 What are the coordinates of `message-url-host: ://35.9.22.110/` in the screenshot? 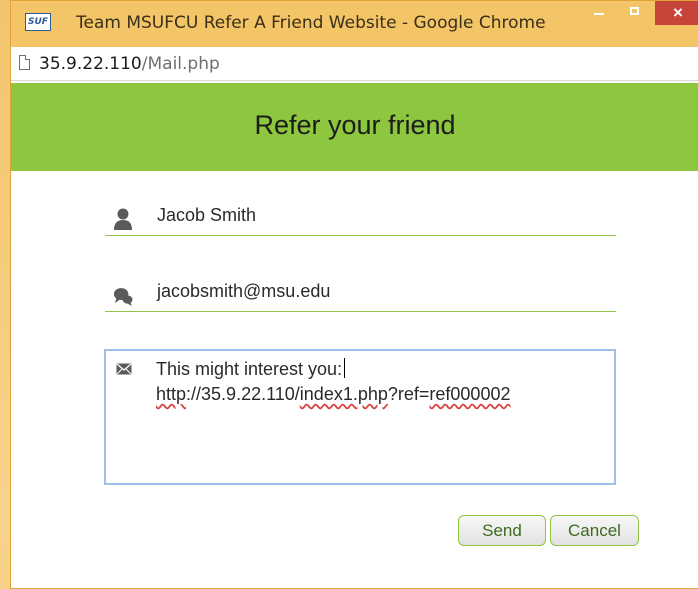 It's located at (243, 394).